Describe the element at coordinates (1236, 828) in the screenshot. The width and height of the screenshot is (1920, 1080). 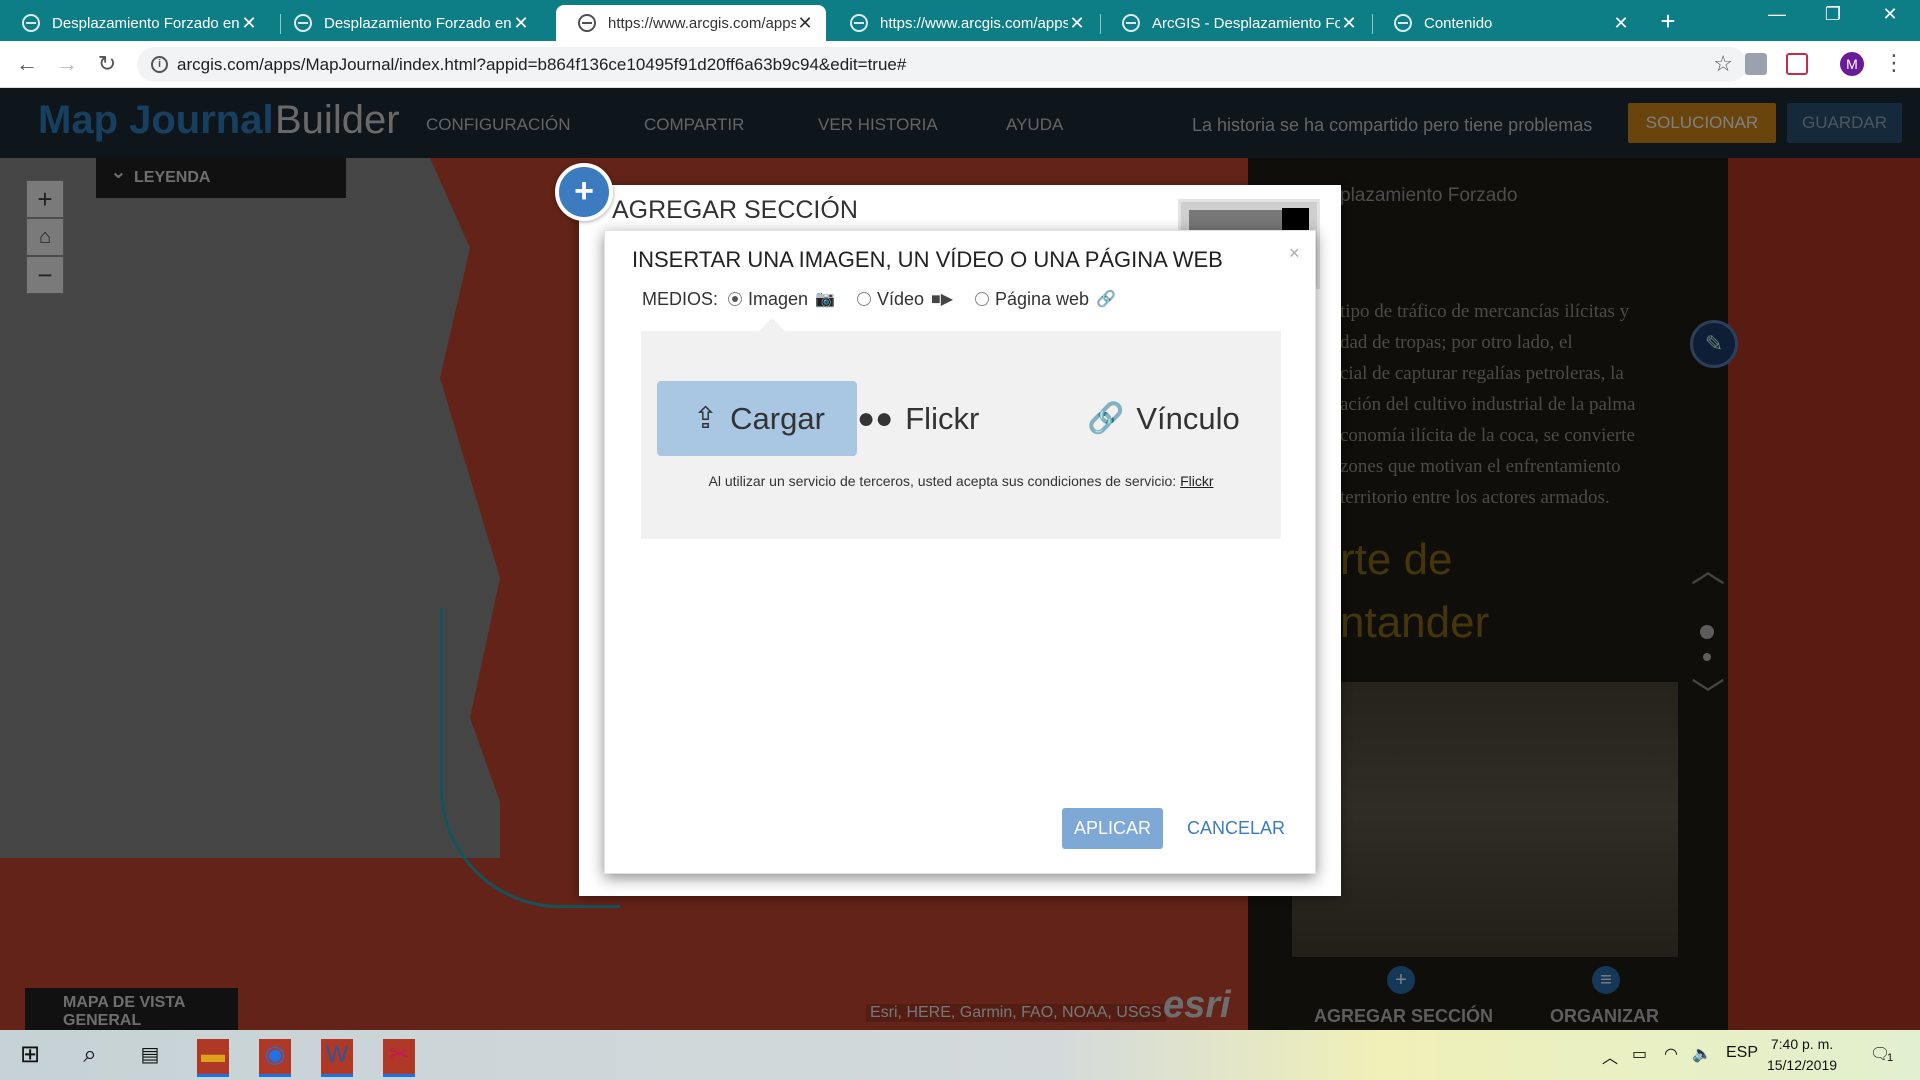
I see `cancel-button: CANCELAR` at that location.